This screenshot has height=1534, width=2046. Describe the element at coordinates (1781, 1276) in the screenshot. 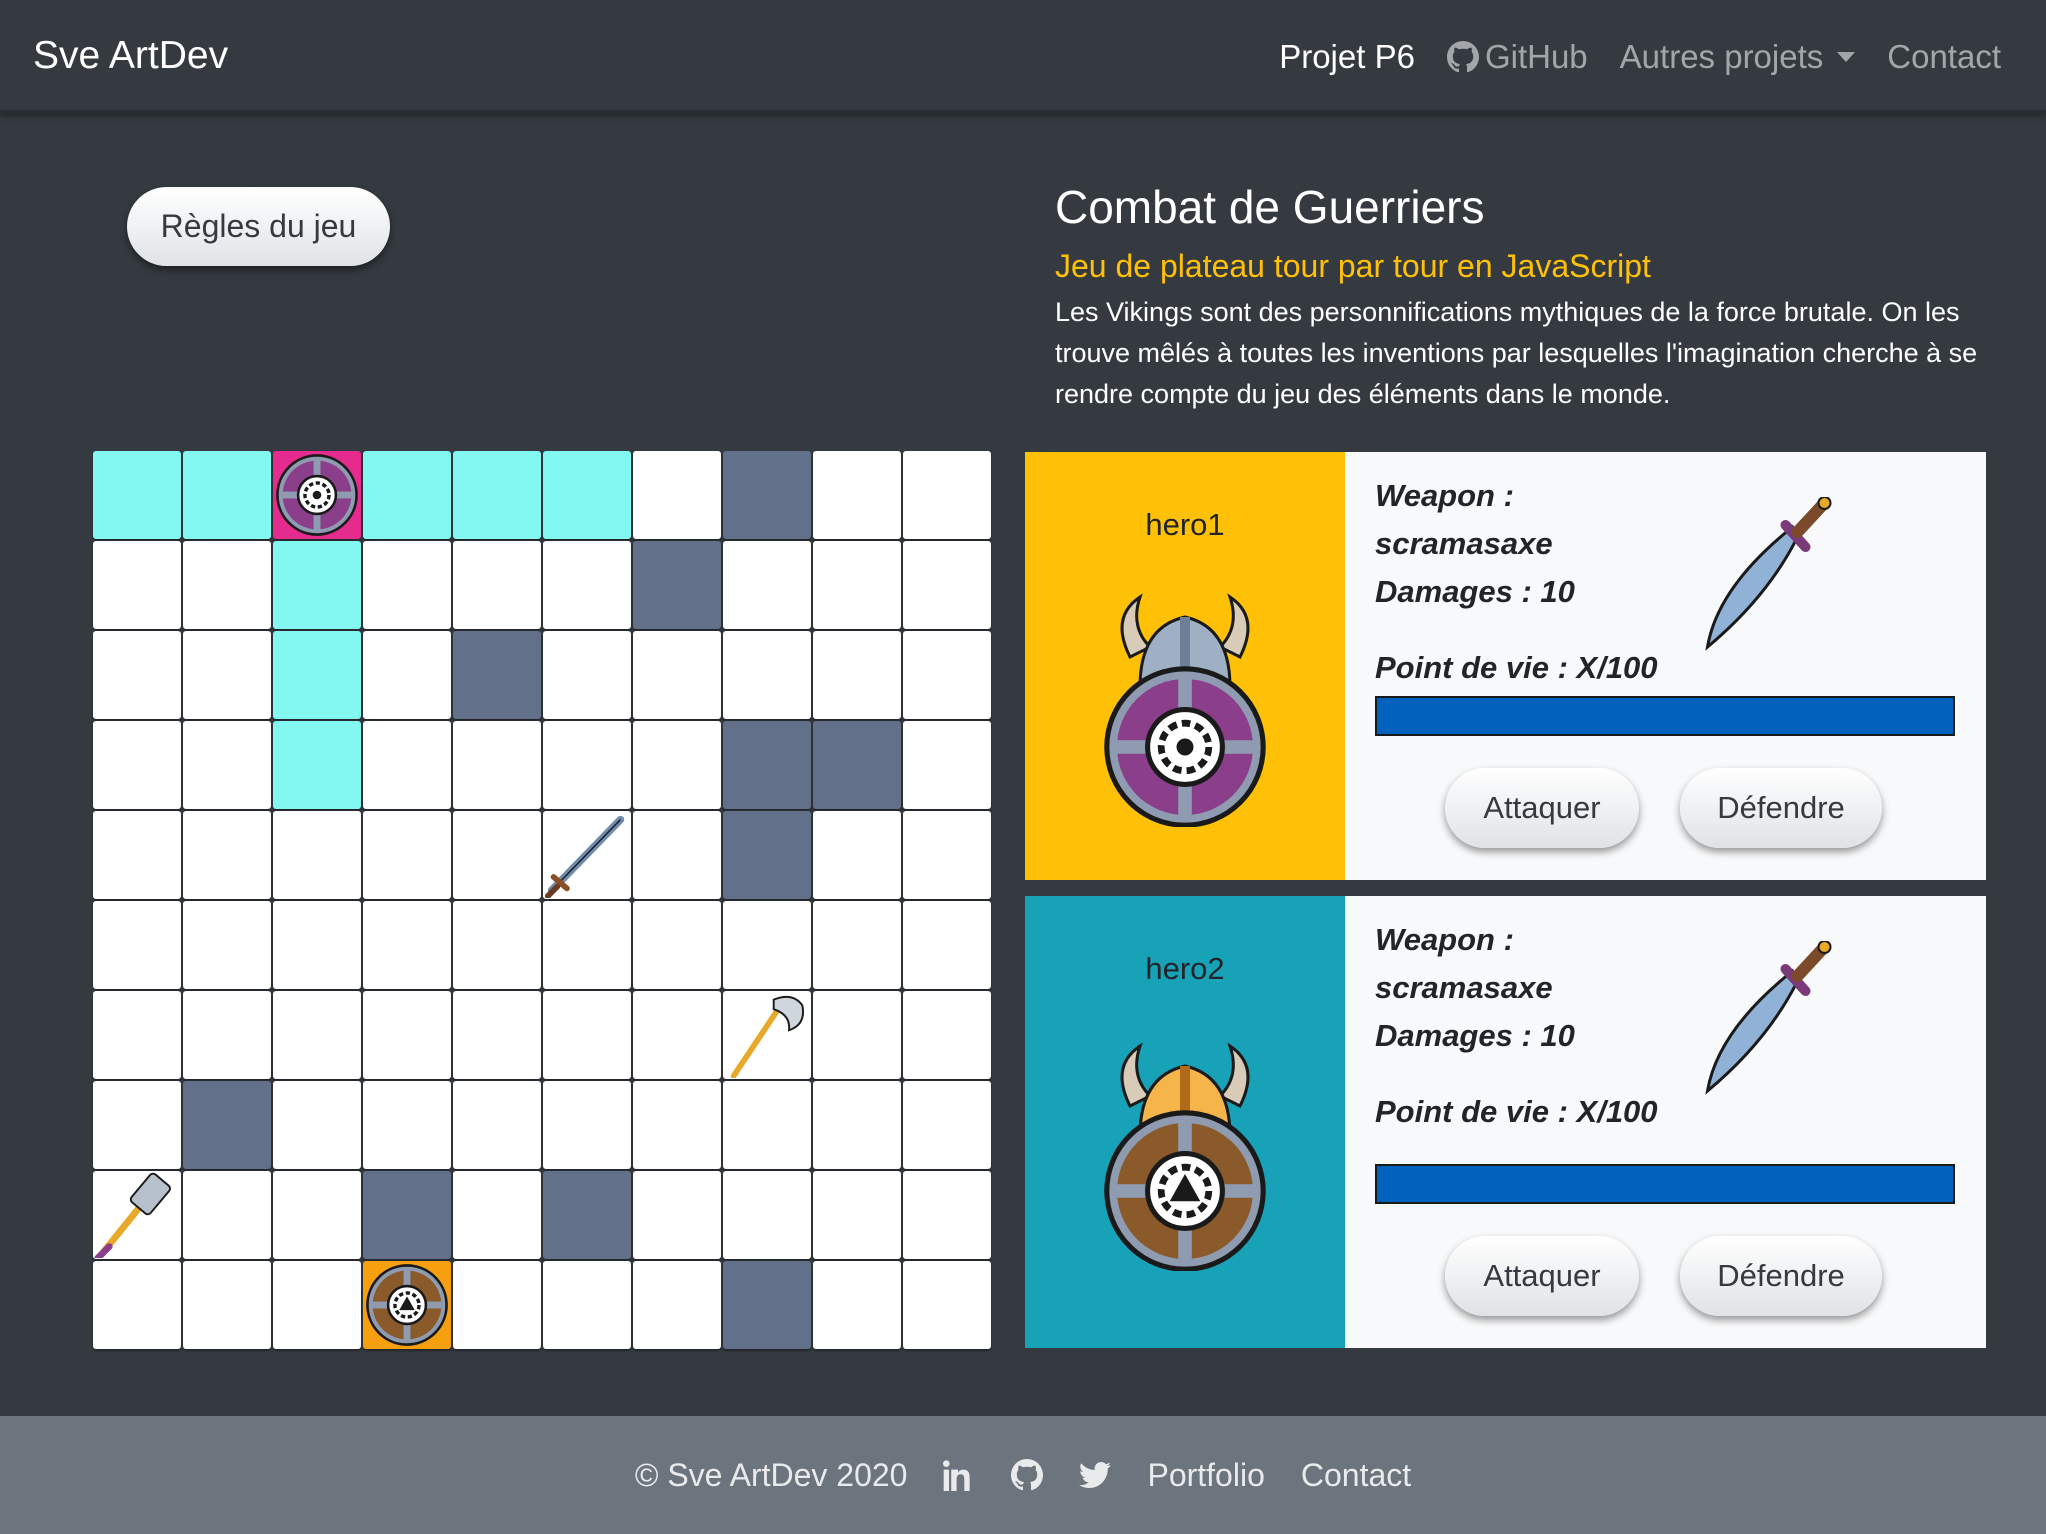

I see `hero2-defend-button: Défendre` at that location.